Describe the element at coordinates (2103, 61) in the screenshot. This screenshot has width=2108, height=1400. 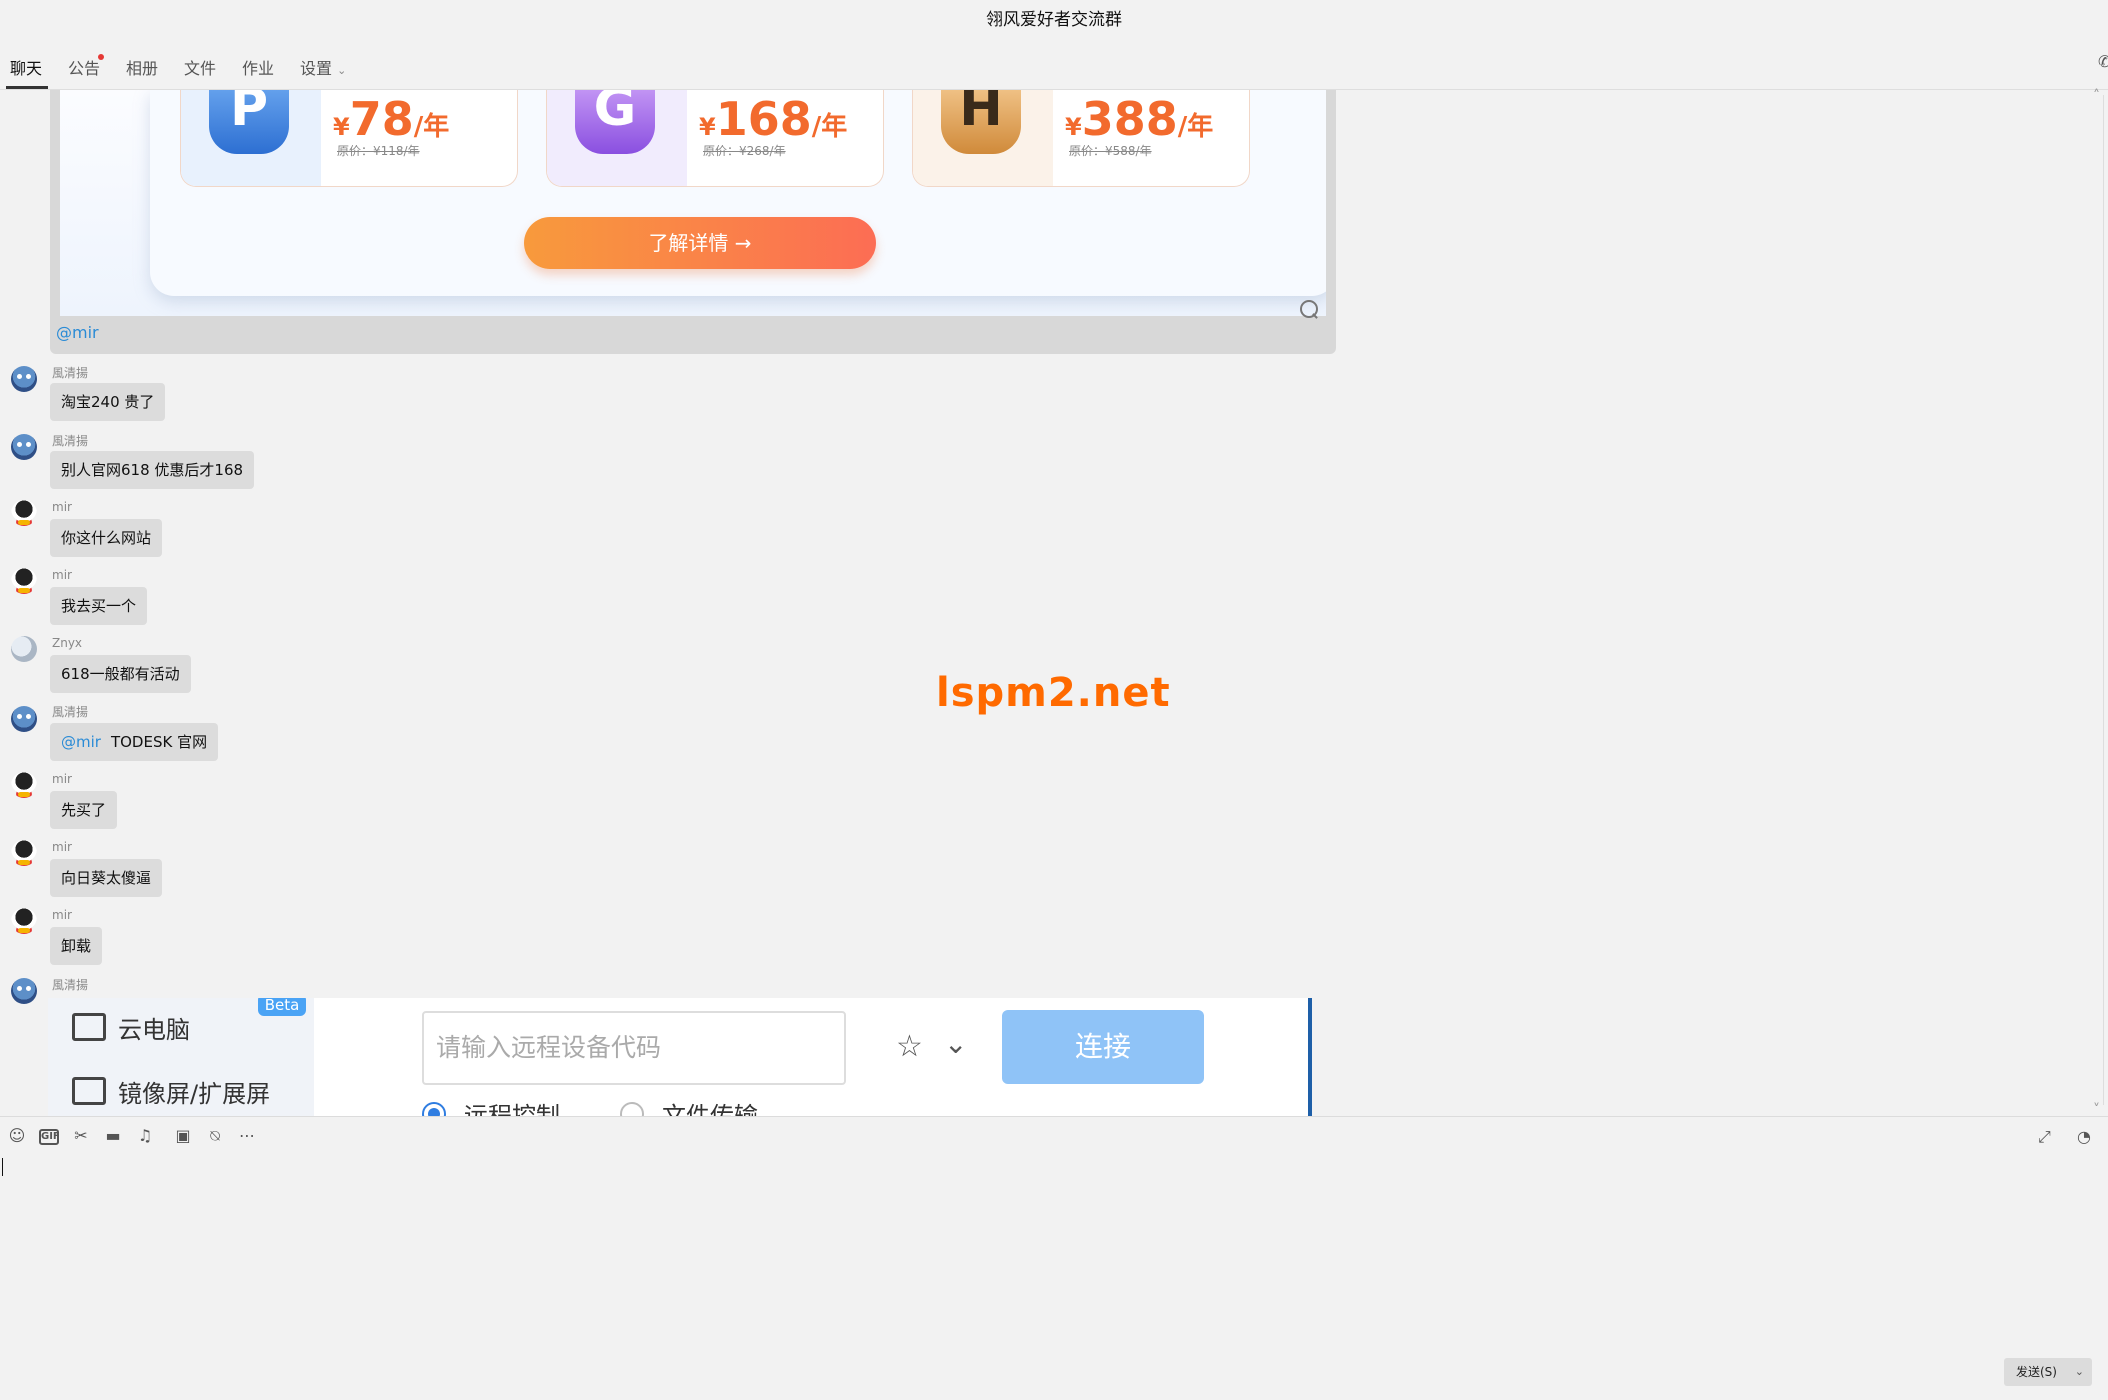
I see `phone-icon: ✆` at that location.